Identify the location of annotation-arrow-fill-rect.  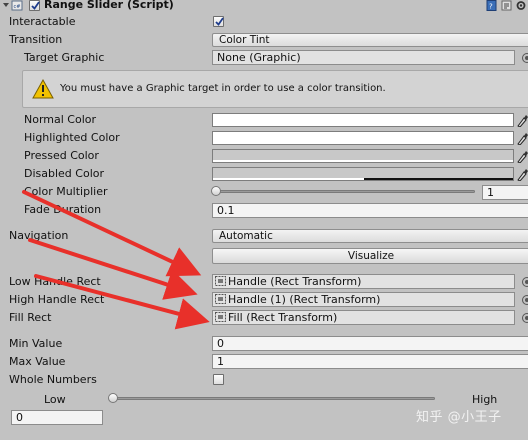
(122, 302).